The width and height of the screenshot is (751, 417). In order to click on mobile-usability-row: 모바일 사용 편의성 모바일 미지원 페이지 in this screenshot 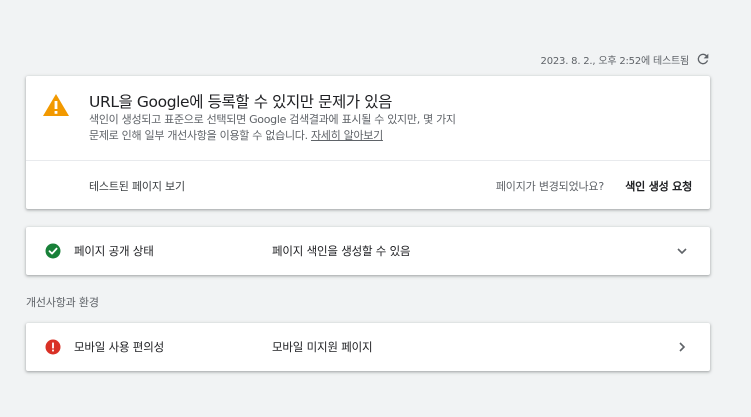, I will do `click(368, 347)`.